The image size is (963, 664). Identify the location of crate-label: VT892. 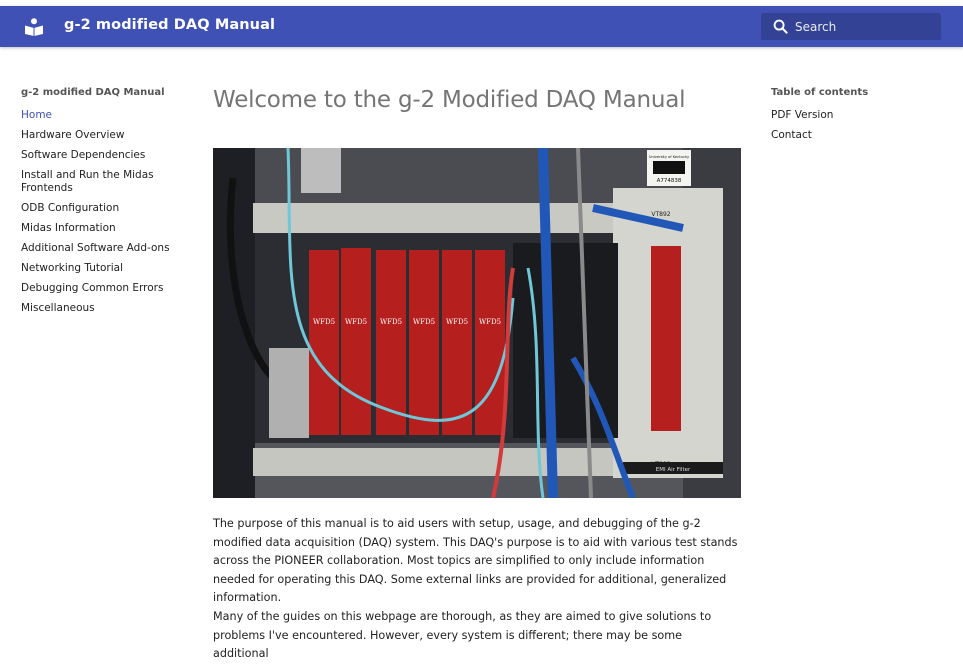
(660, 214).